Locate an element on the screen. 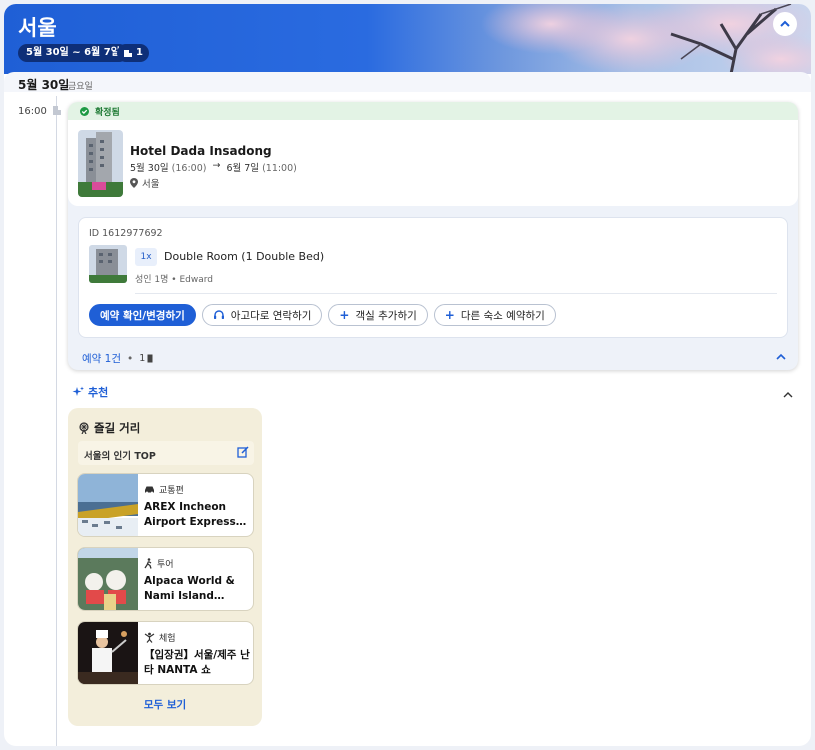 Image resolution: width=815 pixels, height=750 pixels. recommend-header: 추천 is located at coordinates (90, 392).